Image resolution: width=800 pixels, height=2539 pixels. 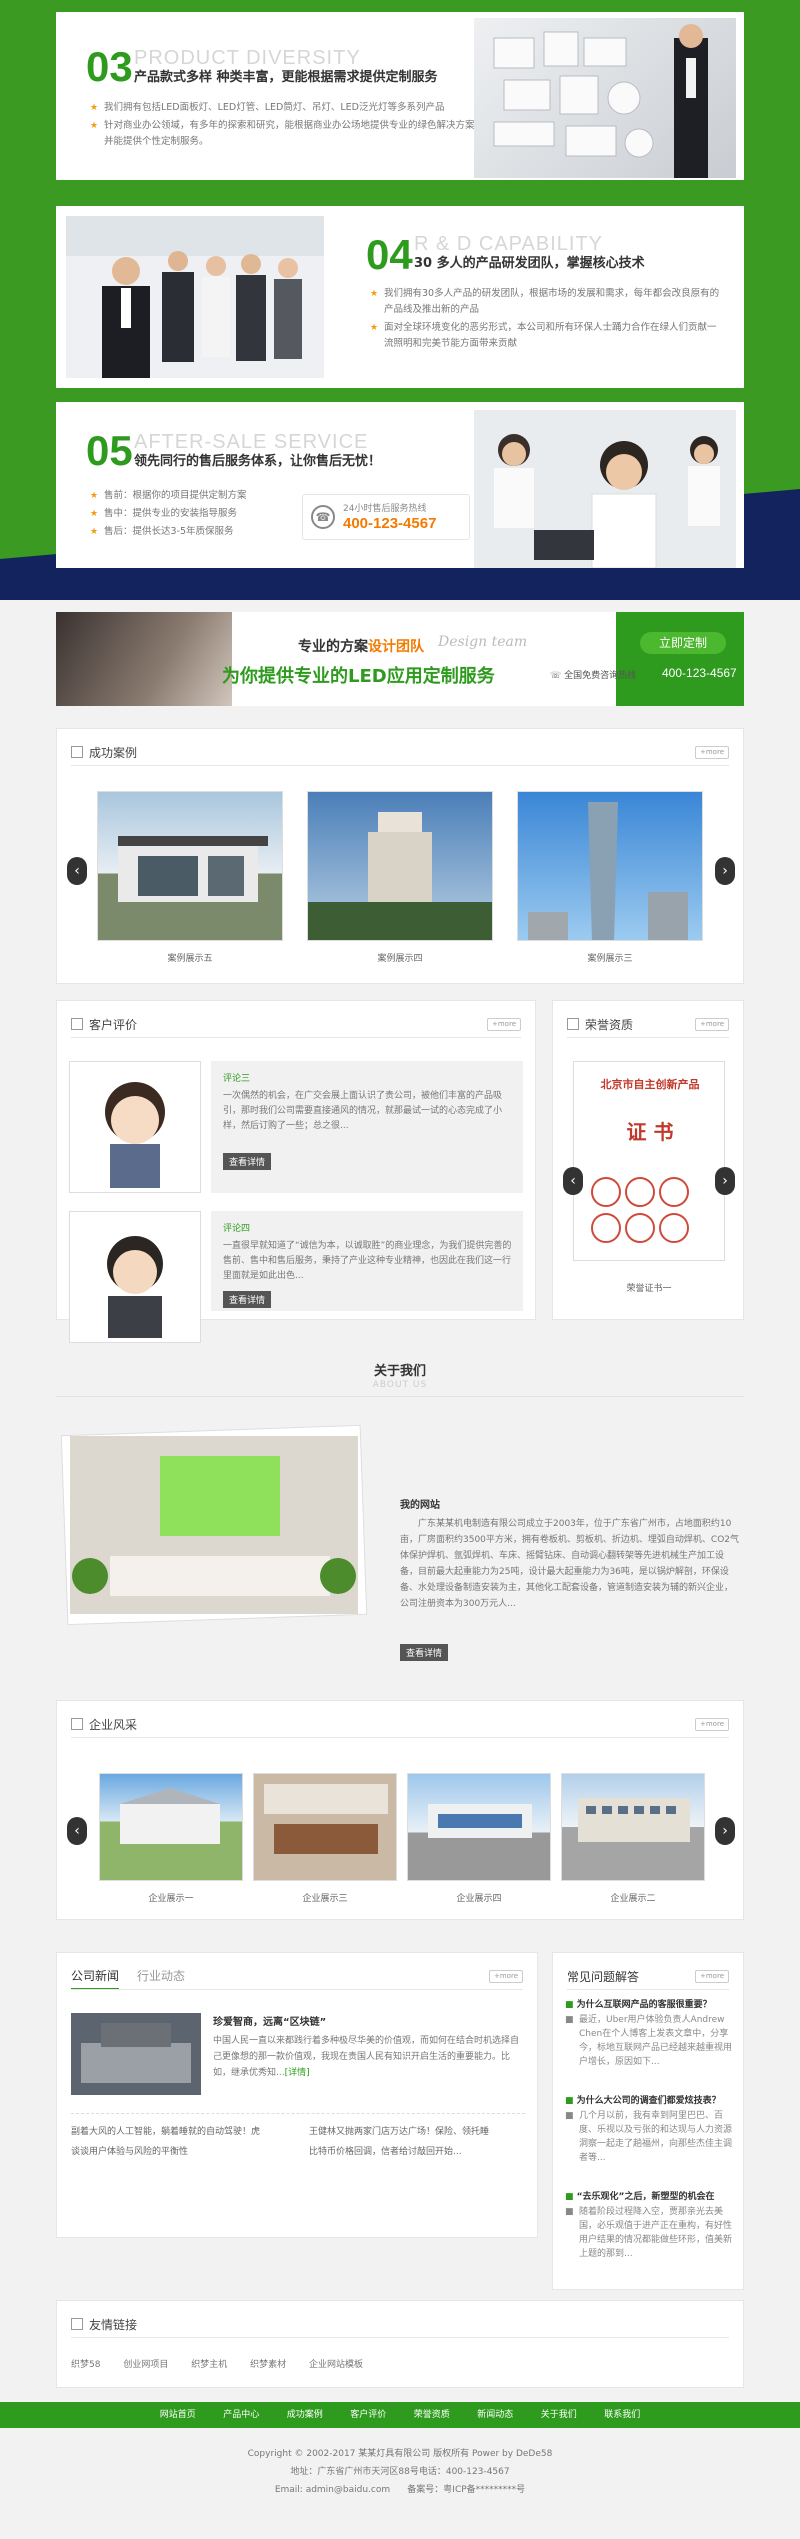 What do you see at coordinates (144, 659) in the screenshot?
I see `banner-photo` at bounding box center [144, 659].